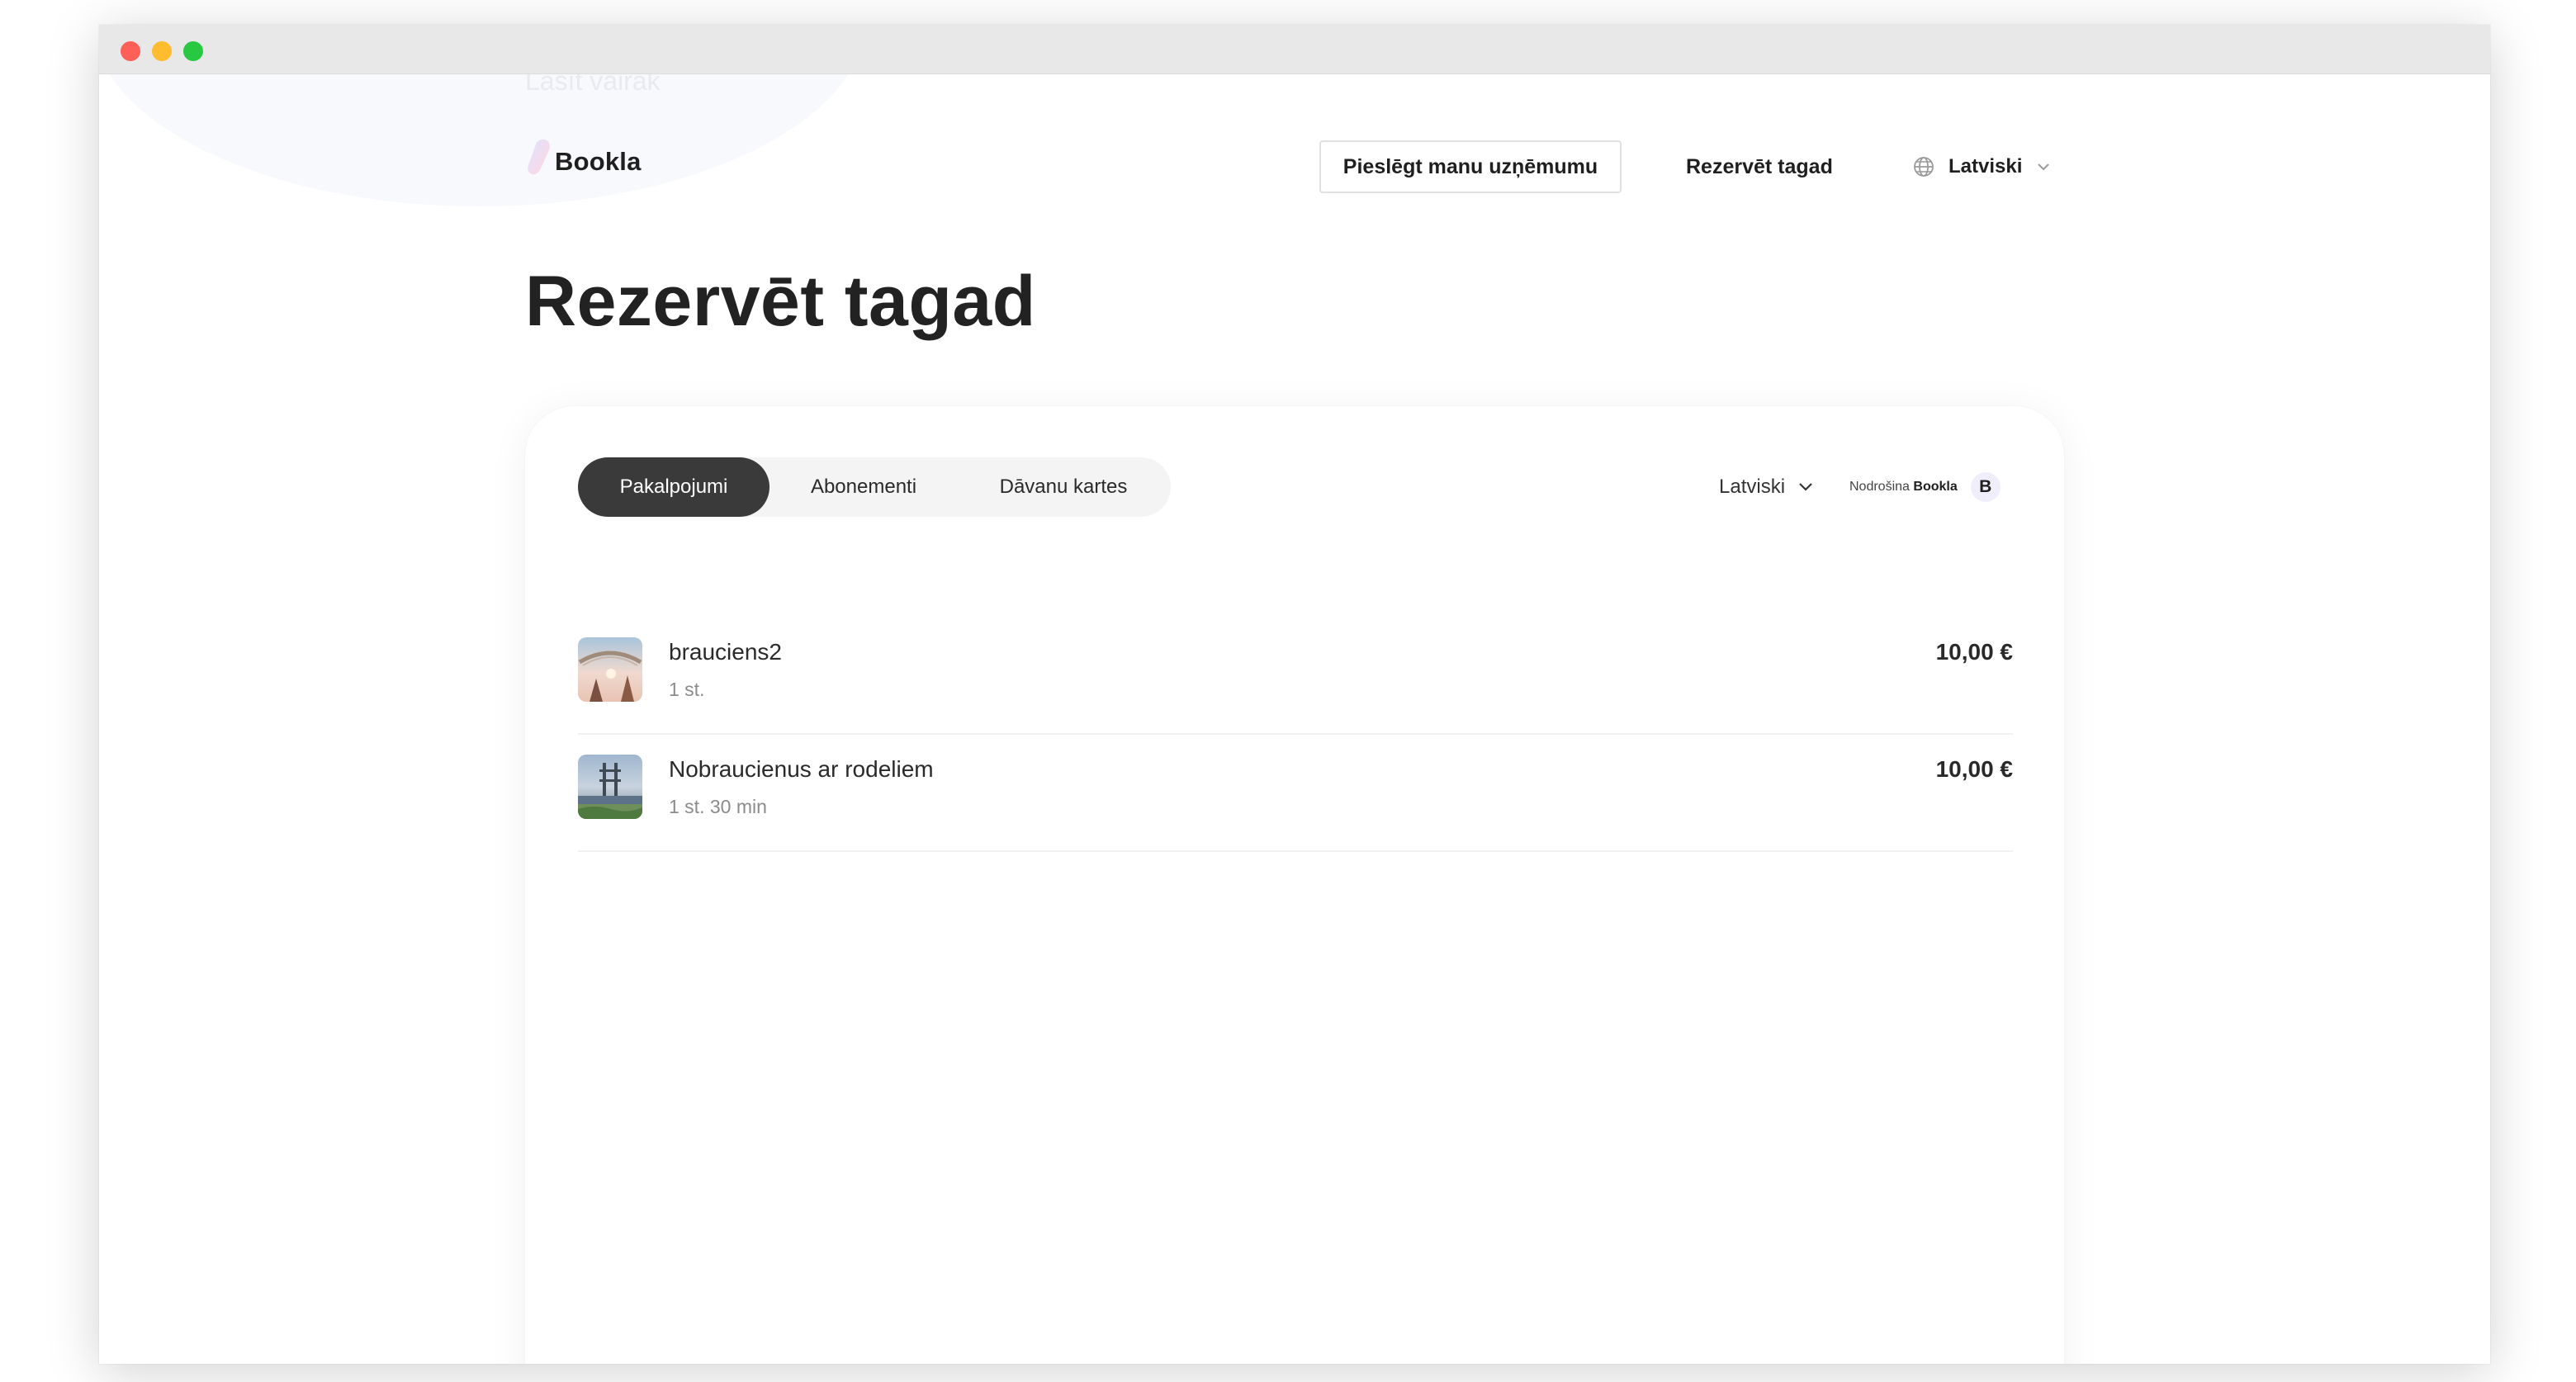 The width and height of the screenshot is (2576, 1382). I want to click on globe-icon, so click(1924, 167).